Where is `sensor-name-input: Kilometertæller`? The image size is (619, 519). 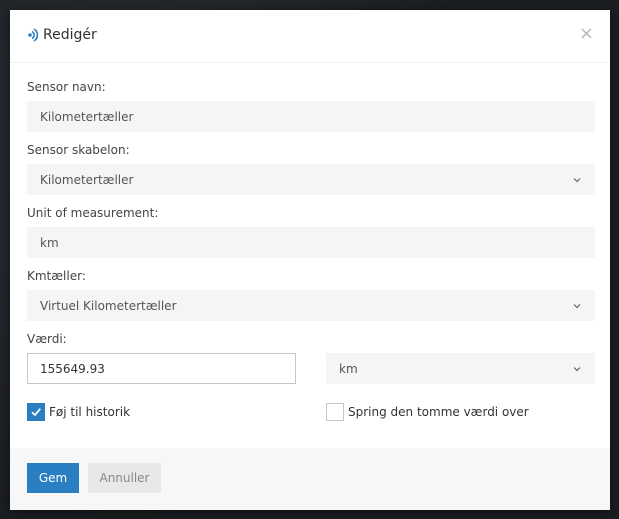 sensor-name-input: Kilometertæller is located at coordinates (311, 116).